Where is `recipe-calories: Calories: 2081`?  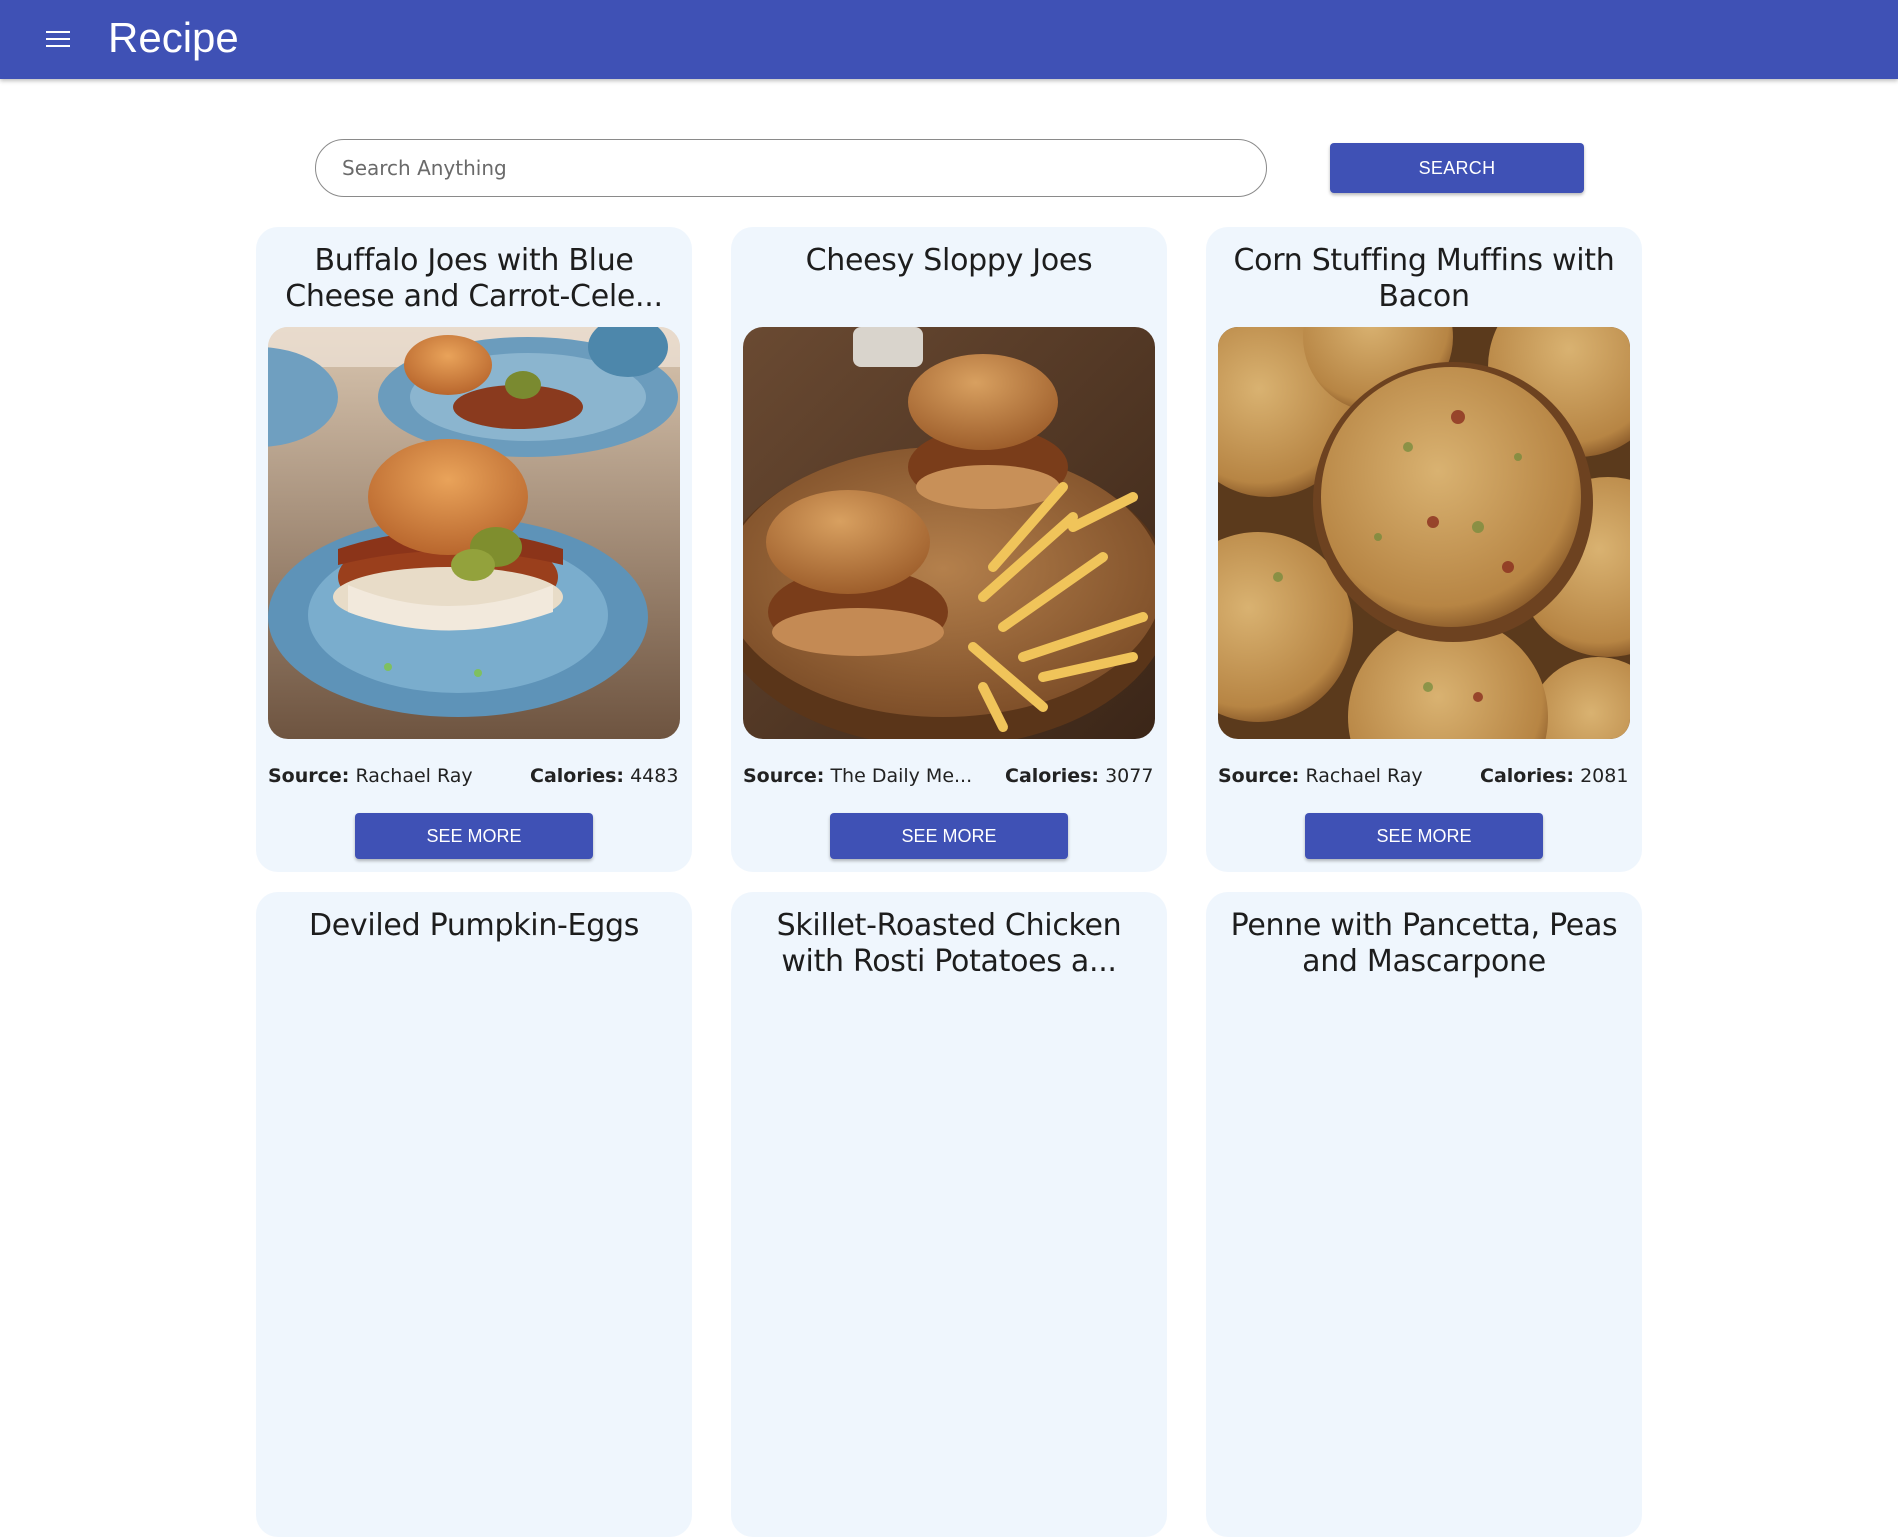 recipe-calories: Calories: 2081 is located at coordinates (1554, 776).